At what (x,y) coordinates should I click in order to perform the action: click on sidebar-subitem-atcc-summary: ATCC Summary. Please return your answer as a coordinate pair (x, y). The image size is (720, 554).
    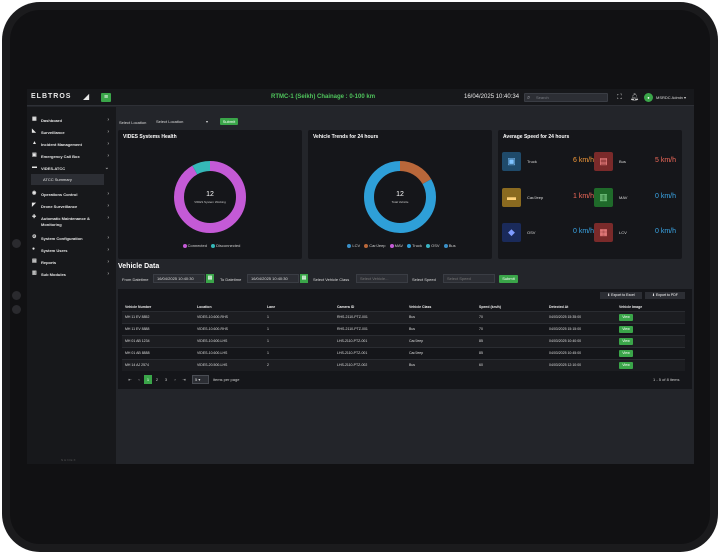
    Looking at the image, I should click on (67, 179).